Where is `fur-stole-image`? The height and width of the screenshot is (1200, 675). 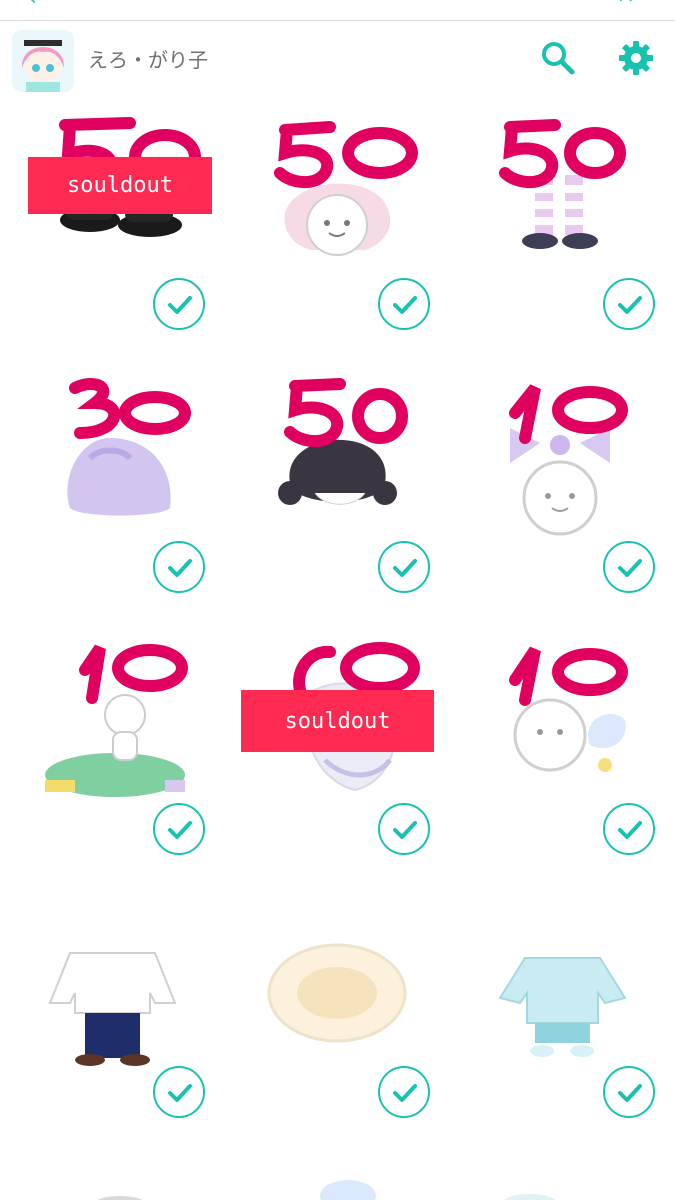 fur-stole-image is located at coordinates (337, 993).